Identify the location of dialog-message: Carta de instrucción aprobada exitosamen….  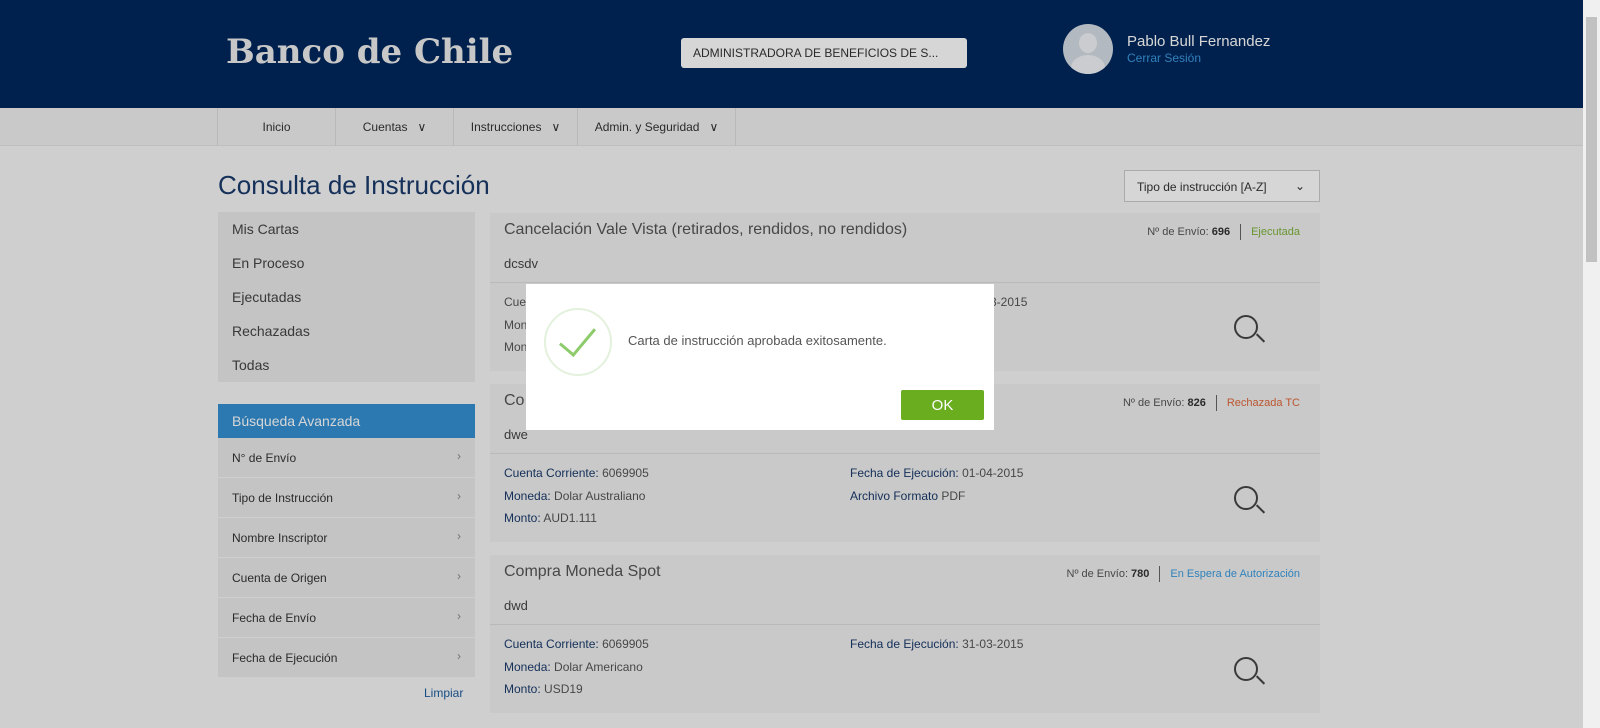
(757, 340).